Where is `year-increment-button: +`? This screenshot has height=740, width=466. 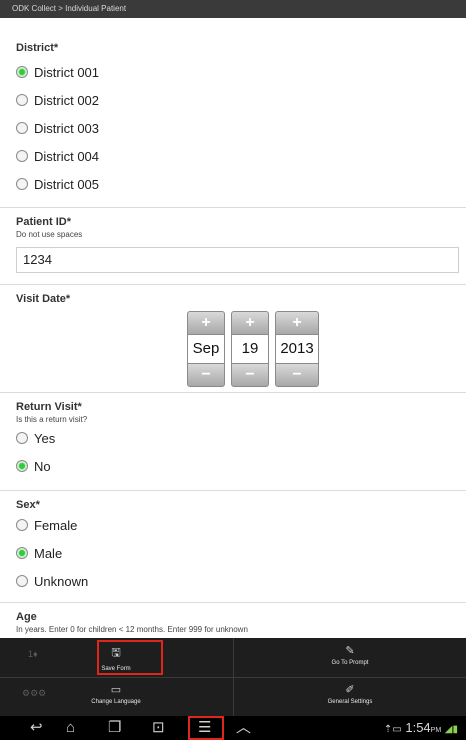
year-increment-button: + is located at coordinates (297, 323).